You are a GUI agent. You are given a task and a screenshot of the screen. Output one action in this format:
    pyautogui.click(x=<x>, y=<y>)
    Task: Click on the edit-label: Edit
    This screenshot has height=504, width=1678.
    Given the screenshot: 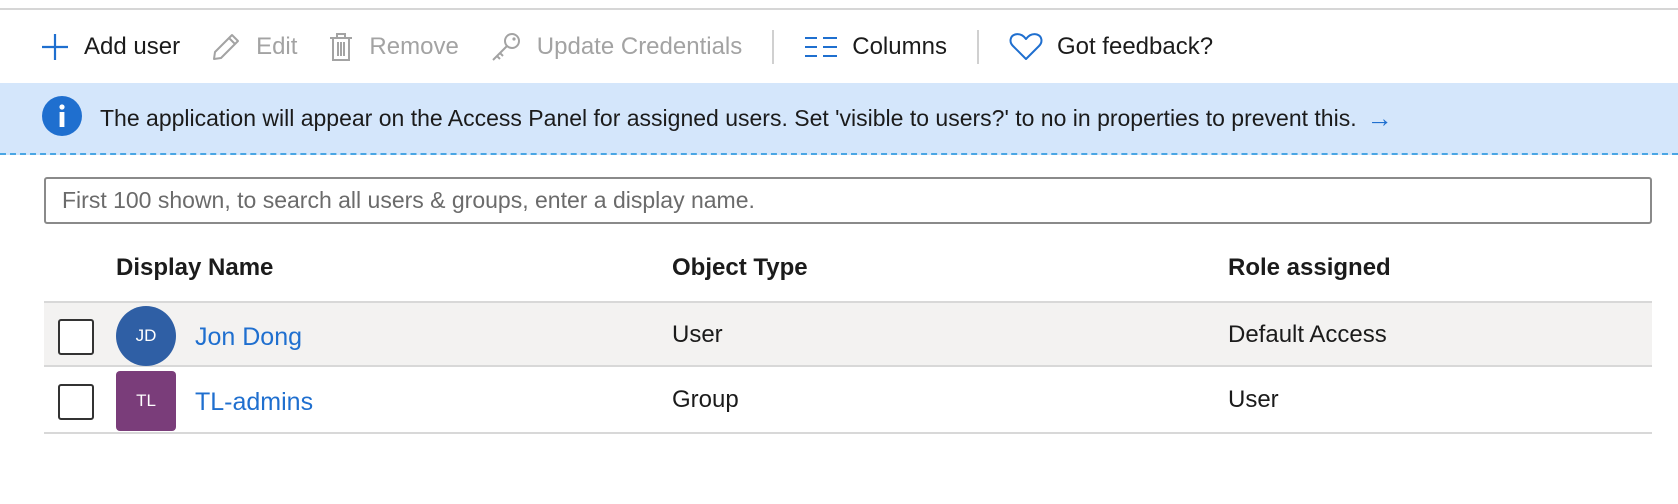 What is the action you would take?
    pyautogui.click(x=277, y=46)
    